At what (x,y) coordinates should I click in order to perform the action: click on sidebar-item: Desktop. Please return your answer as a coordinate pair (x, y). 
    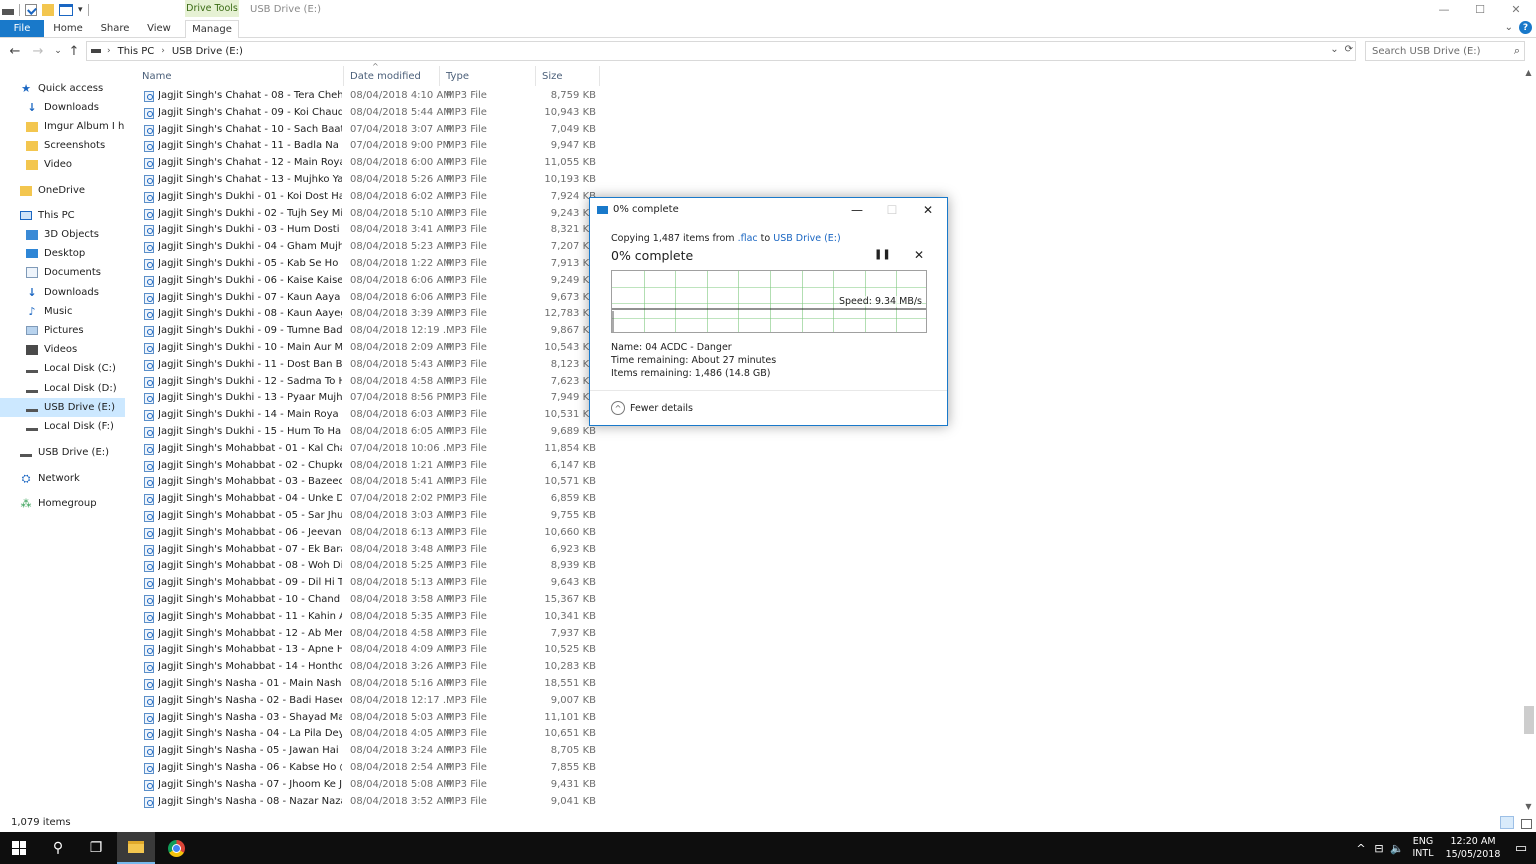
    Looking at the image, I should click on (62, 253).